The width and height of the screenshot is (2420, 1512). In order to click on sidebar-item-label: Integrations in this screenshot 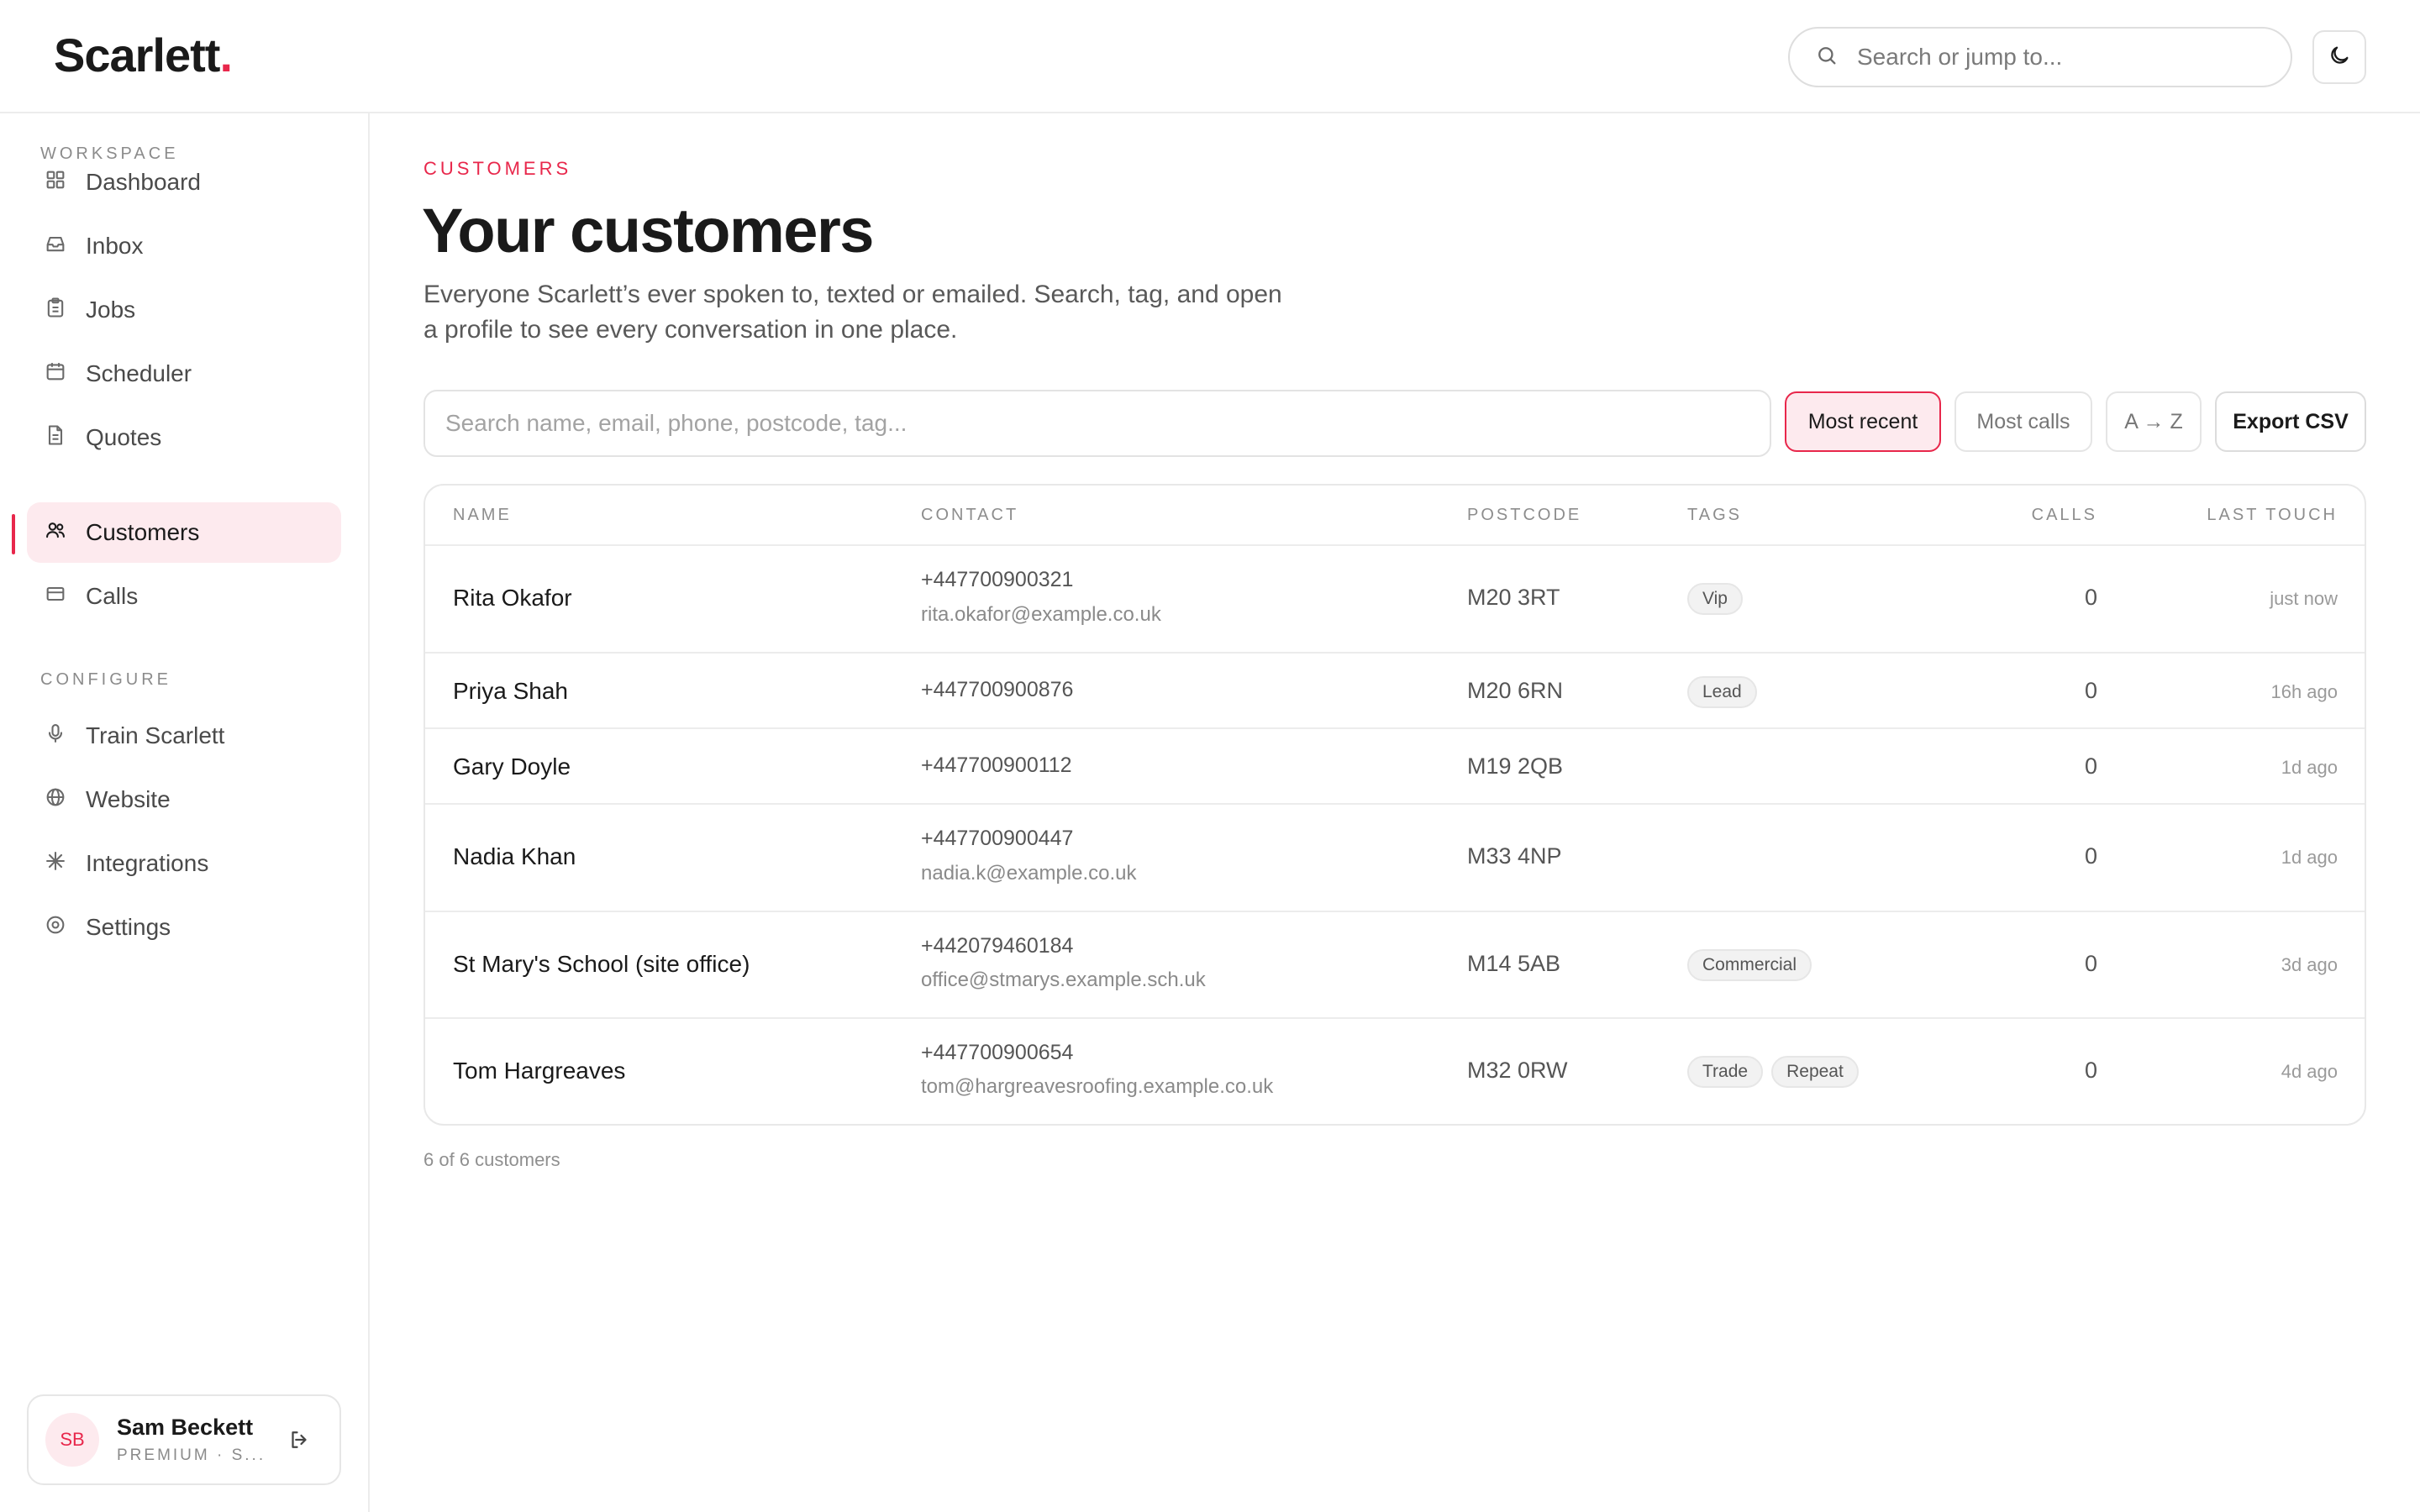, I will do `click(147, 863)`.